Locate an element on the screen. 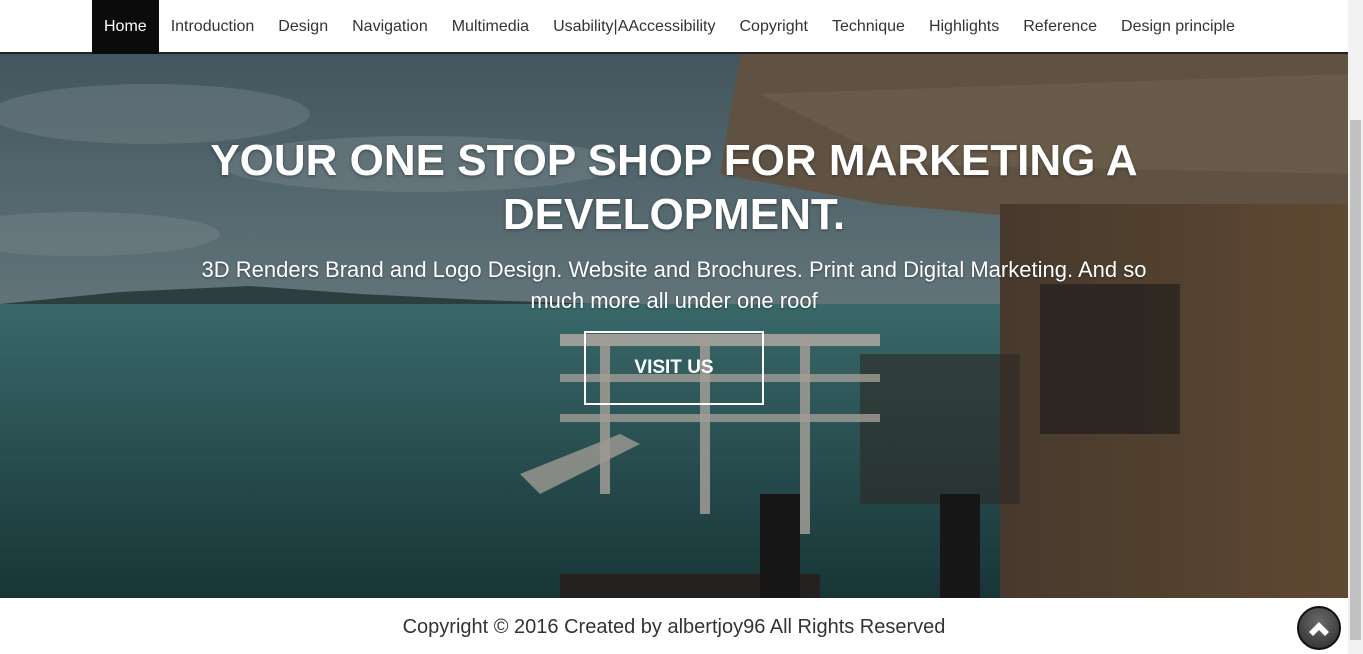 This screenshot has width=1363, height=654. nav-item-highlights: Highlights is located at coordinates (964, 27).